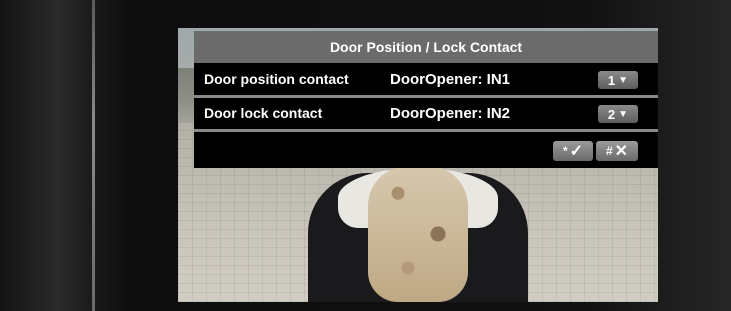 The height and width of the screenshot is (311, 731). I want to click on bezel-divider, so click(93, 155).